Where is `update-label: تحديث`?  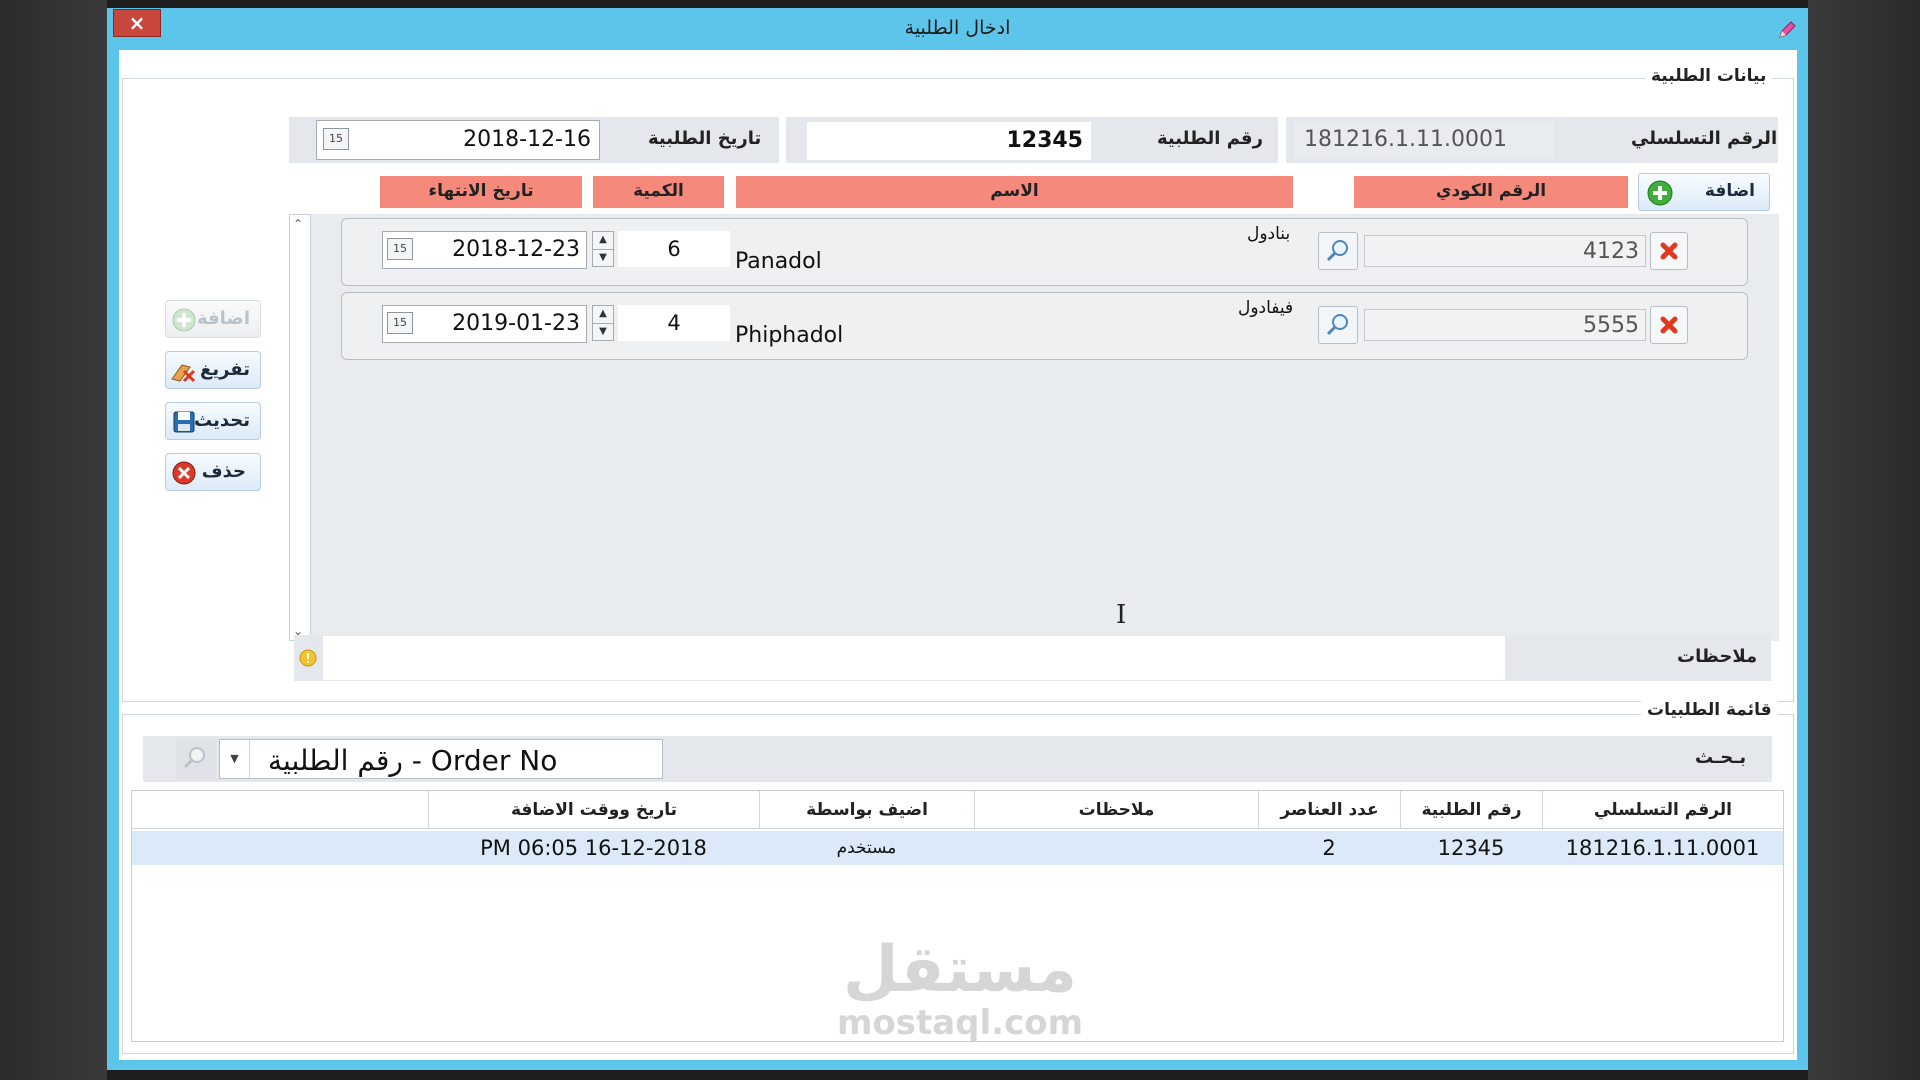 update-label: تحديث is located at coordinates (222, 420).